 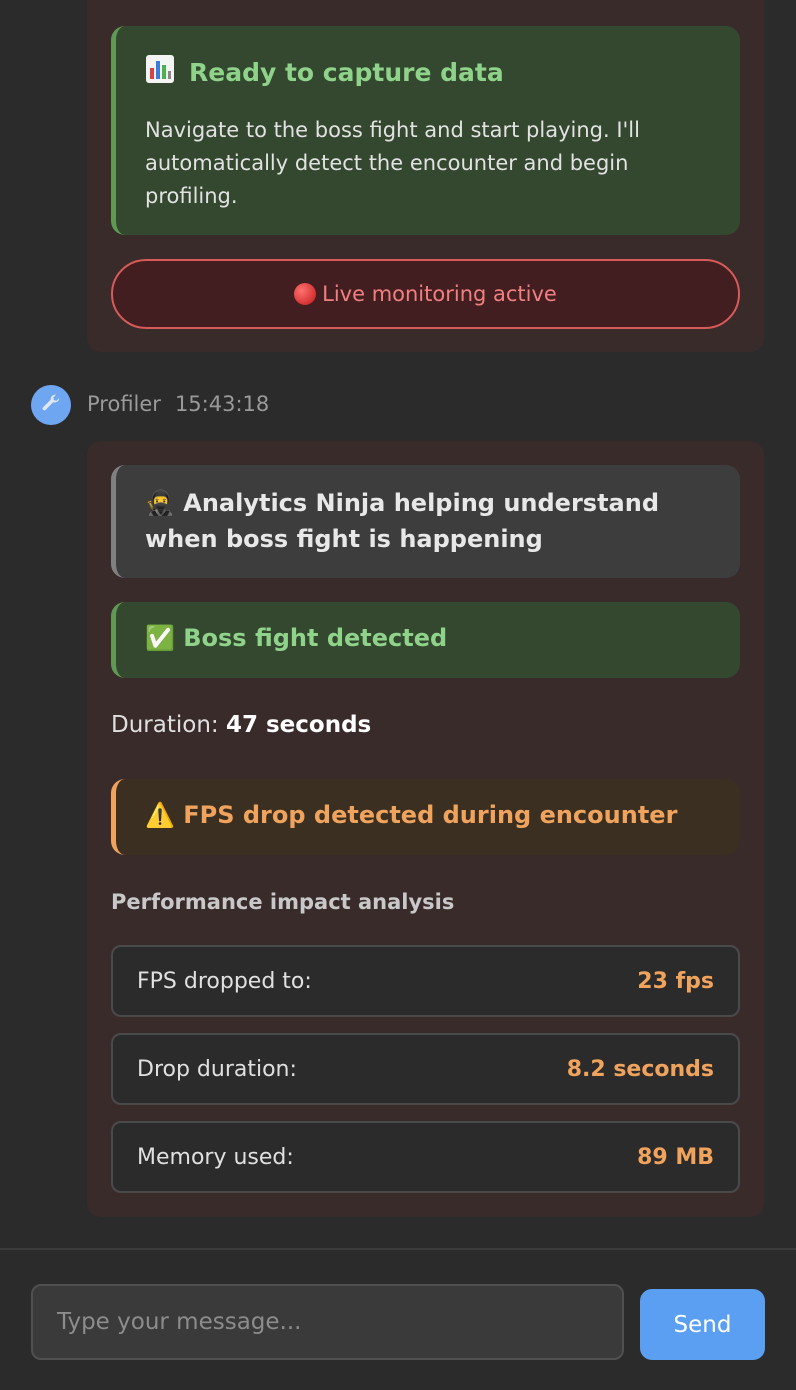 I want to click on ready-title: Ready to capture data, so click(x=346, y=72).